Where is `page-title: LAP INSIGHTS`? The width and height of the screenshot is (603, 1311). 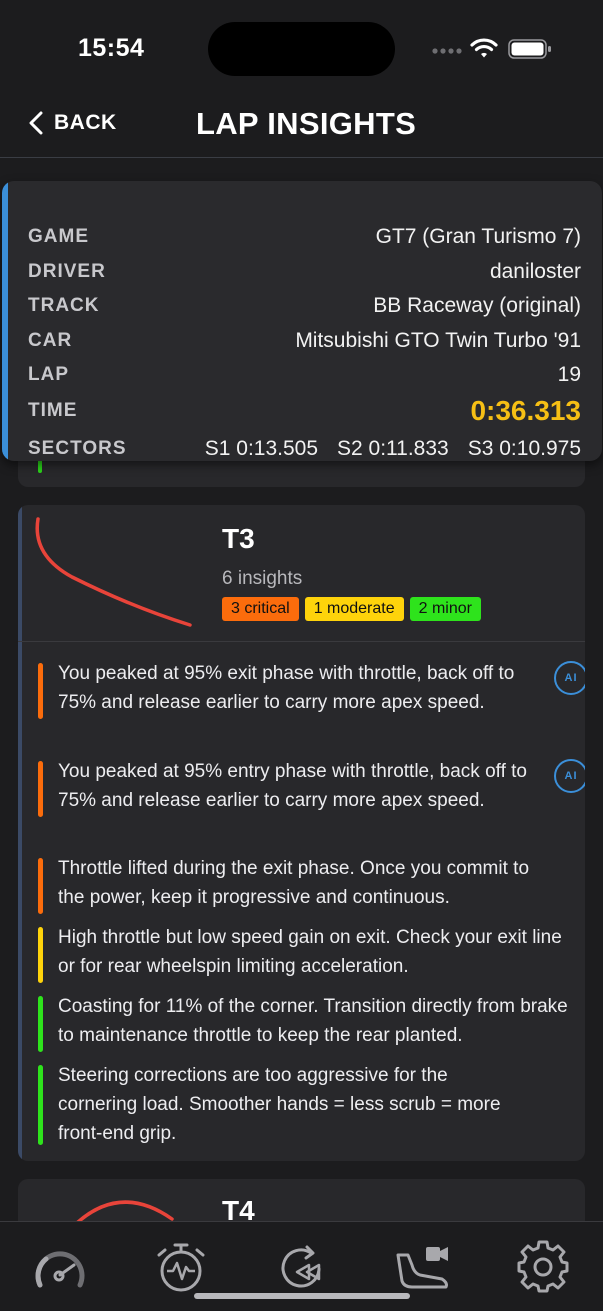
page-title: LAP INSIGHTS is located at coordinates (306, 123).